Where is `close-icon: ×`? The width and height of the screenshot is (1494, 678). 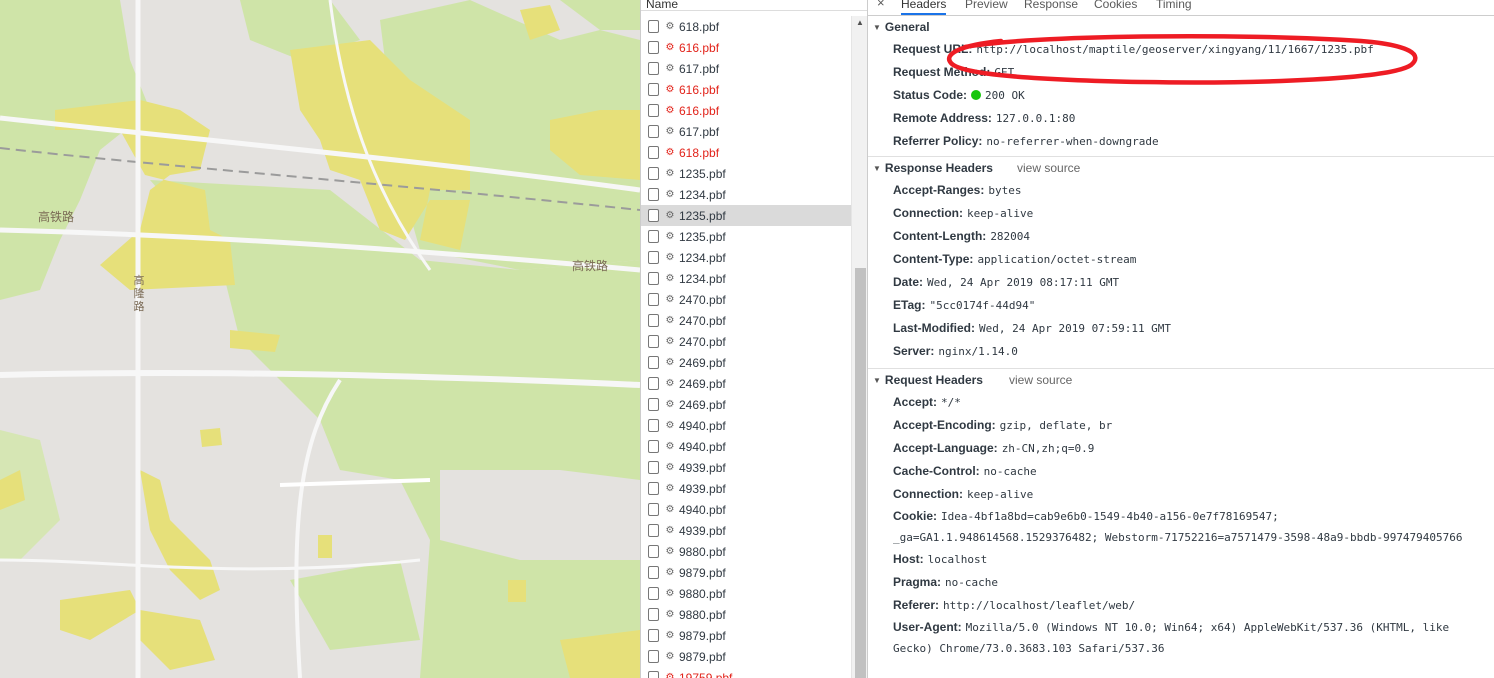
close-icon: × is located at coordinates (881, 5).